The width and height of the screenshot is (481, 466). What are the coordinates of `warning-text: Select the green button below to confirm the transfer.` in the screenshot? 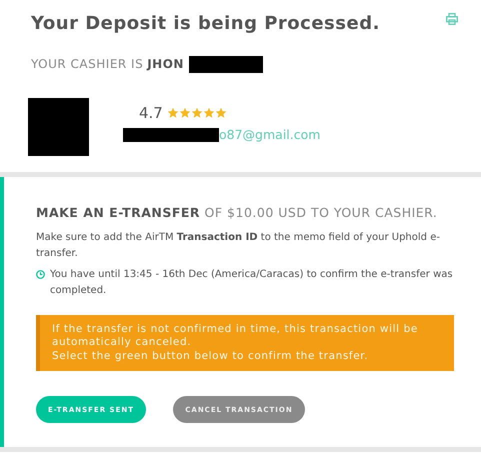 It's located at (211, 357).